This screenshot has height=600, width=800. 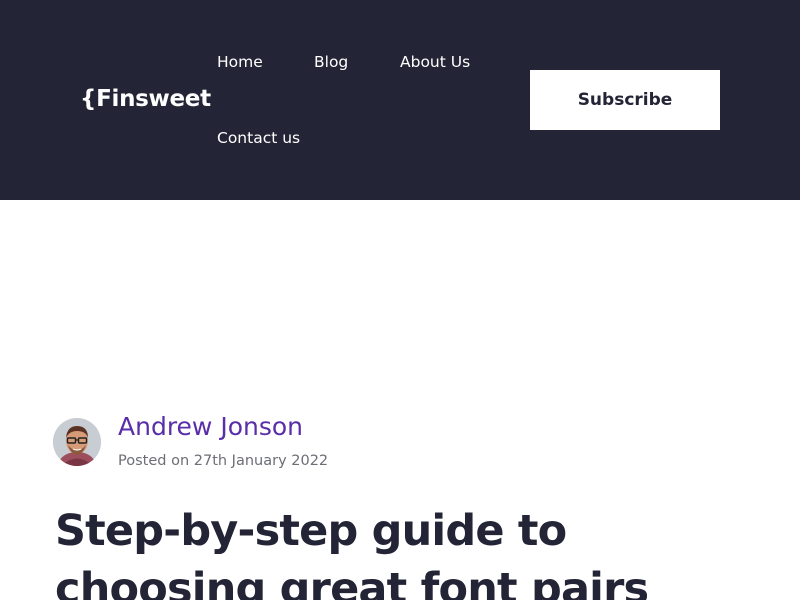 What do you see at coordinates (258, 138) in the screenshot?
I see `nav-contact-link: Contact us` at bounding box center [258, 138].